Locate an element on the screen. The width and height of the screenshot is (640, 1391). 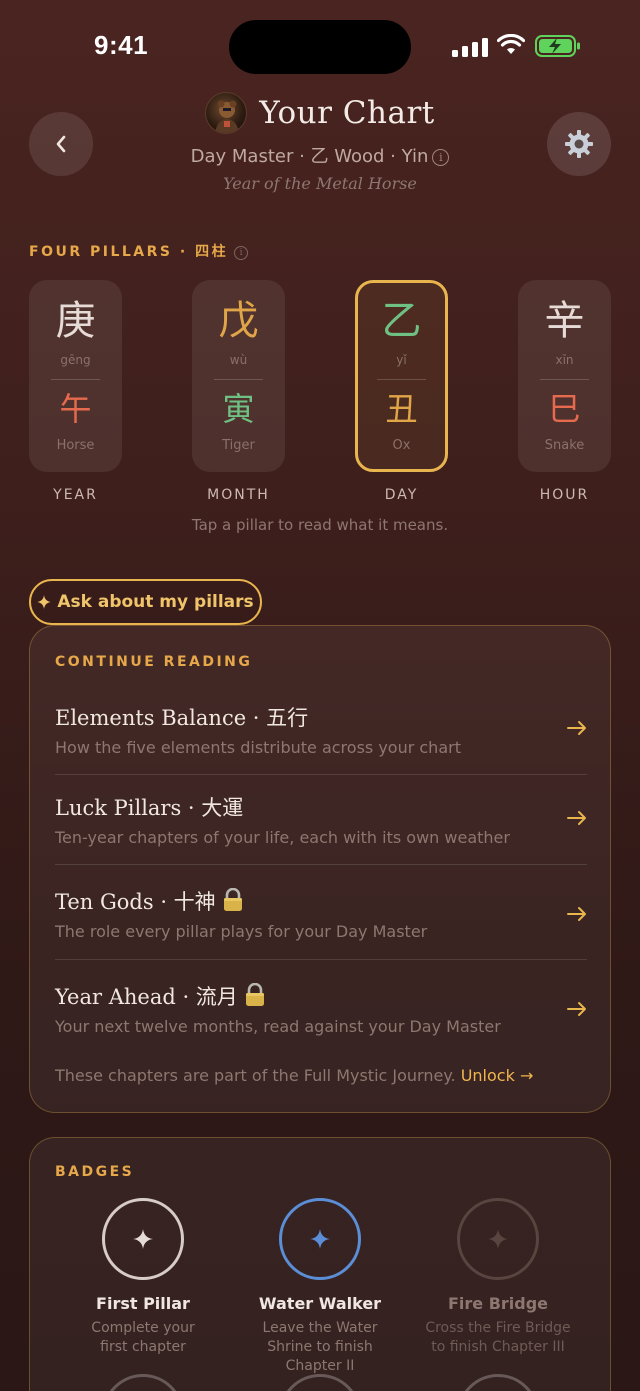
pillar-animal: Snake is located at coordinates (564, 445).